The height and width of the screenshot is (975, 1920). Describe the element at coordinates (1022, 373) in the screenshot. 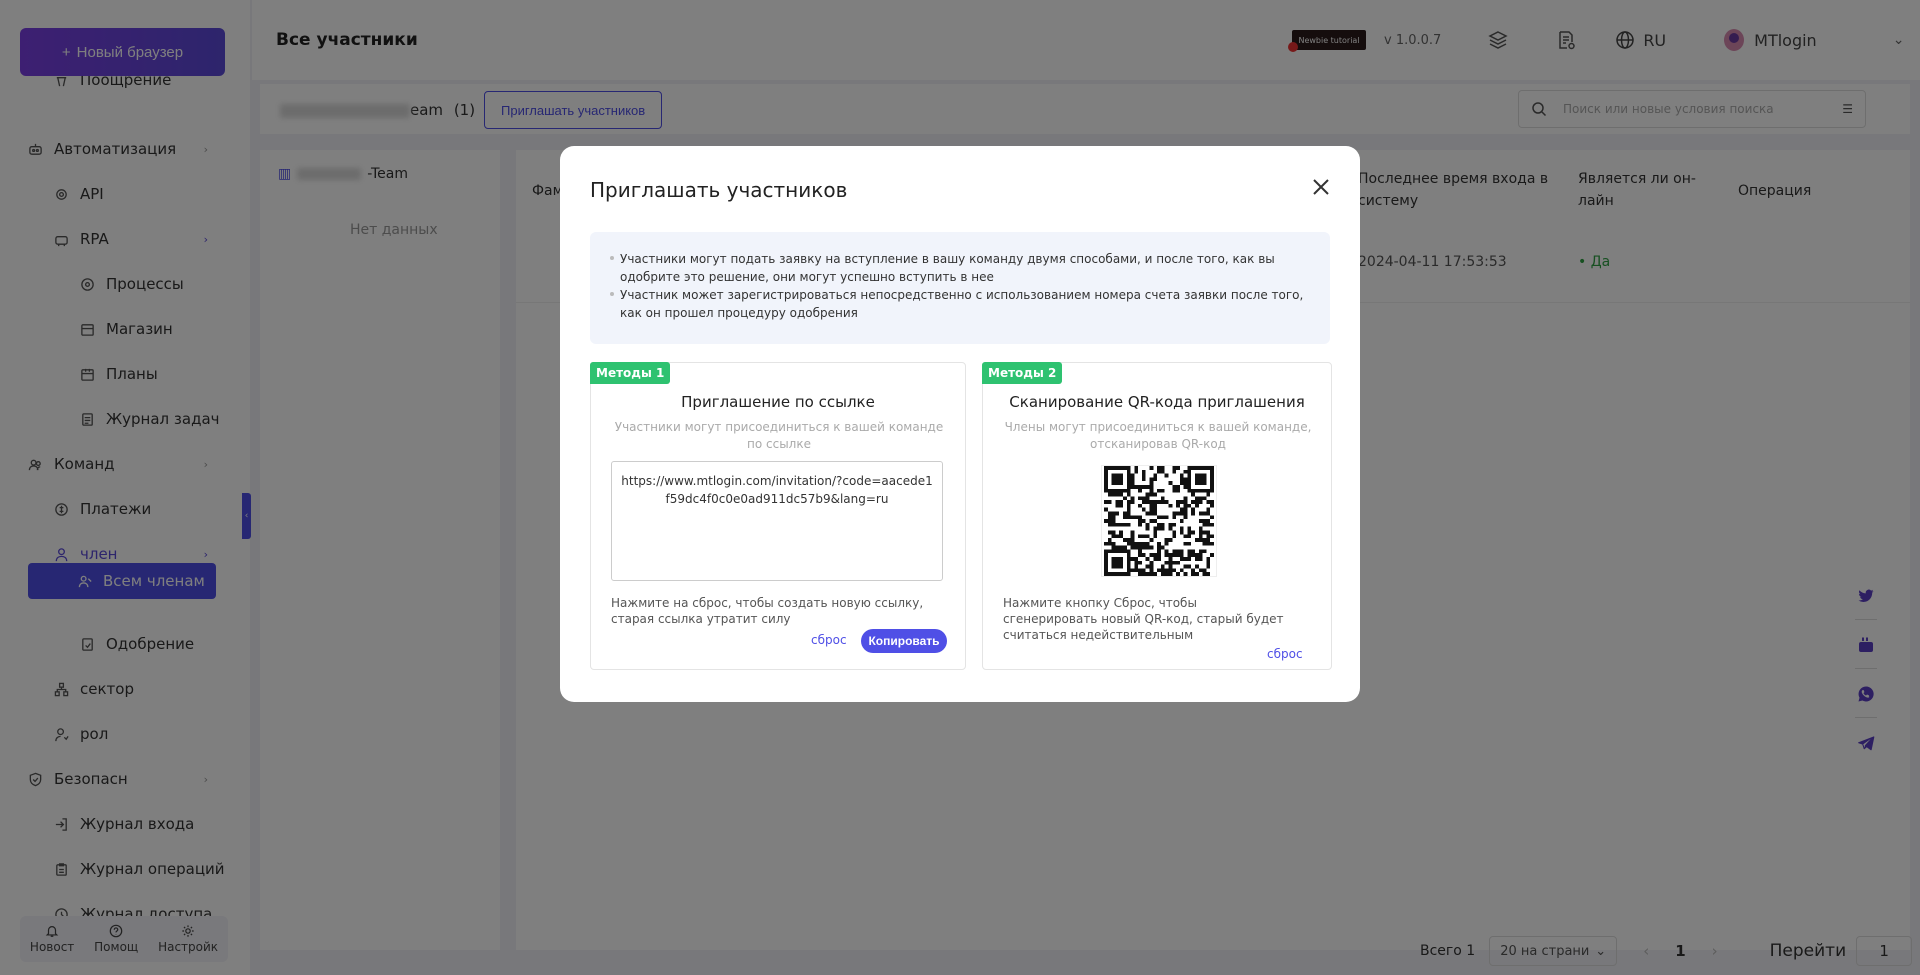

I see `method-tag: Методы 2` at that location.